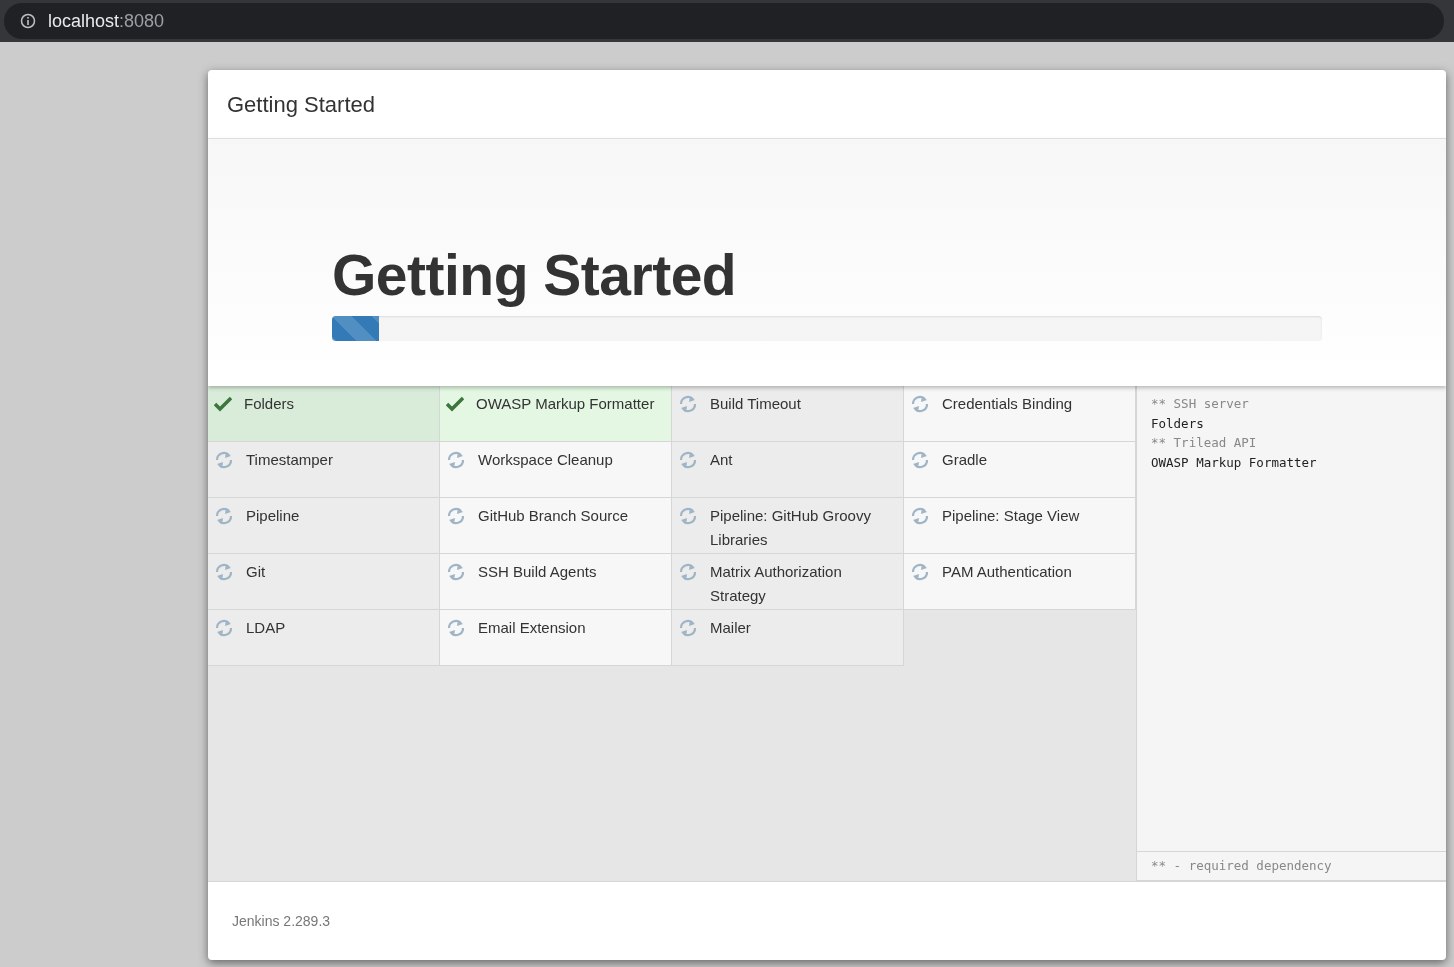 This screenshot has height=967, width=1454. I want to click on plugin-name: Matrix Authorization Strategy, so click(776, 584).